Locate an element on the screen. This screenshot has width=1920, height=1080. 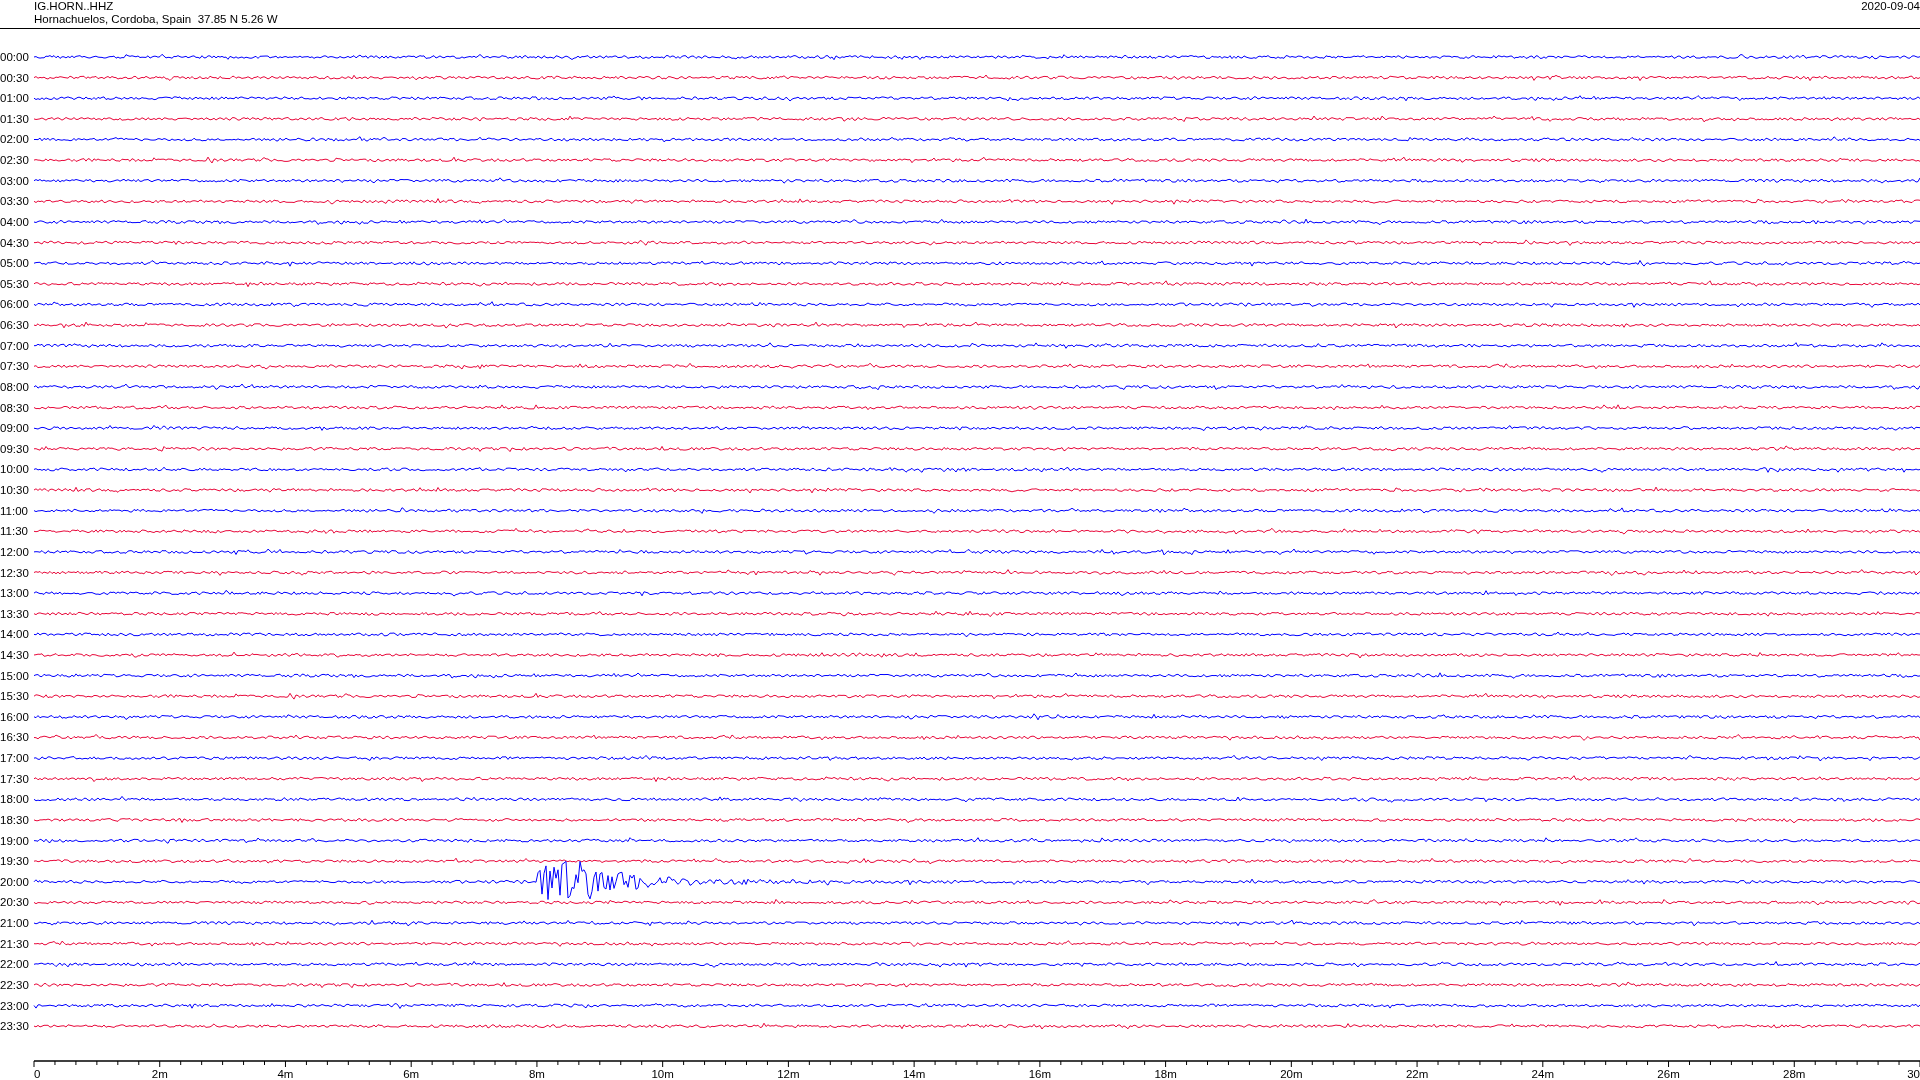
axis-tick-label: 18m is located at coordinates (1165, 1073).